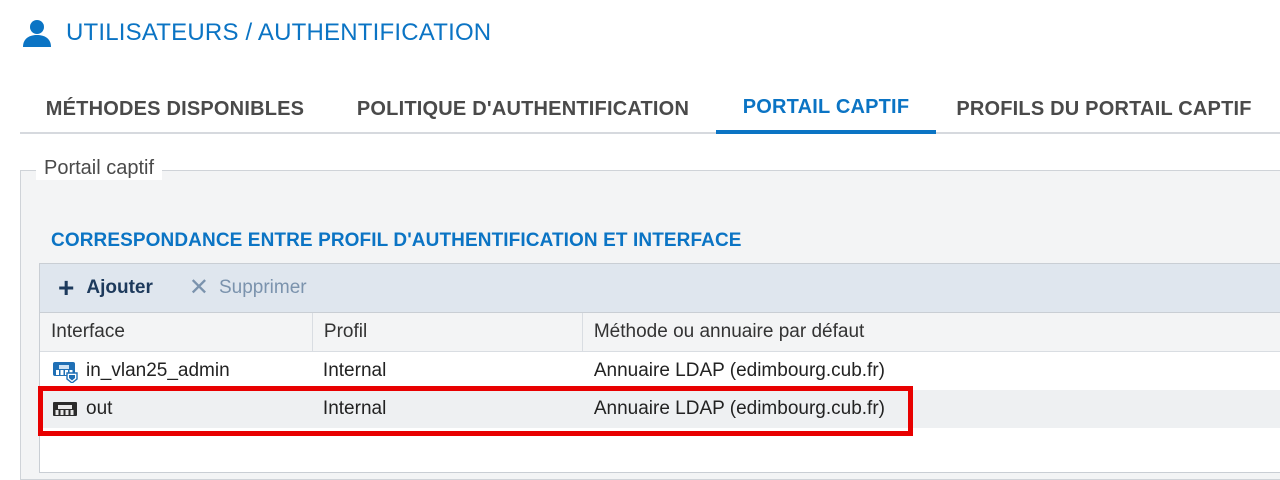 The width and height of the screenshot is (1280, 480). Describe the element at coordinates (99, 408) in the screenshot. I see `interface-name: out` at that location.